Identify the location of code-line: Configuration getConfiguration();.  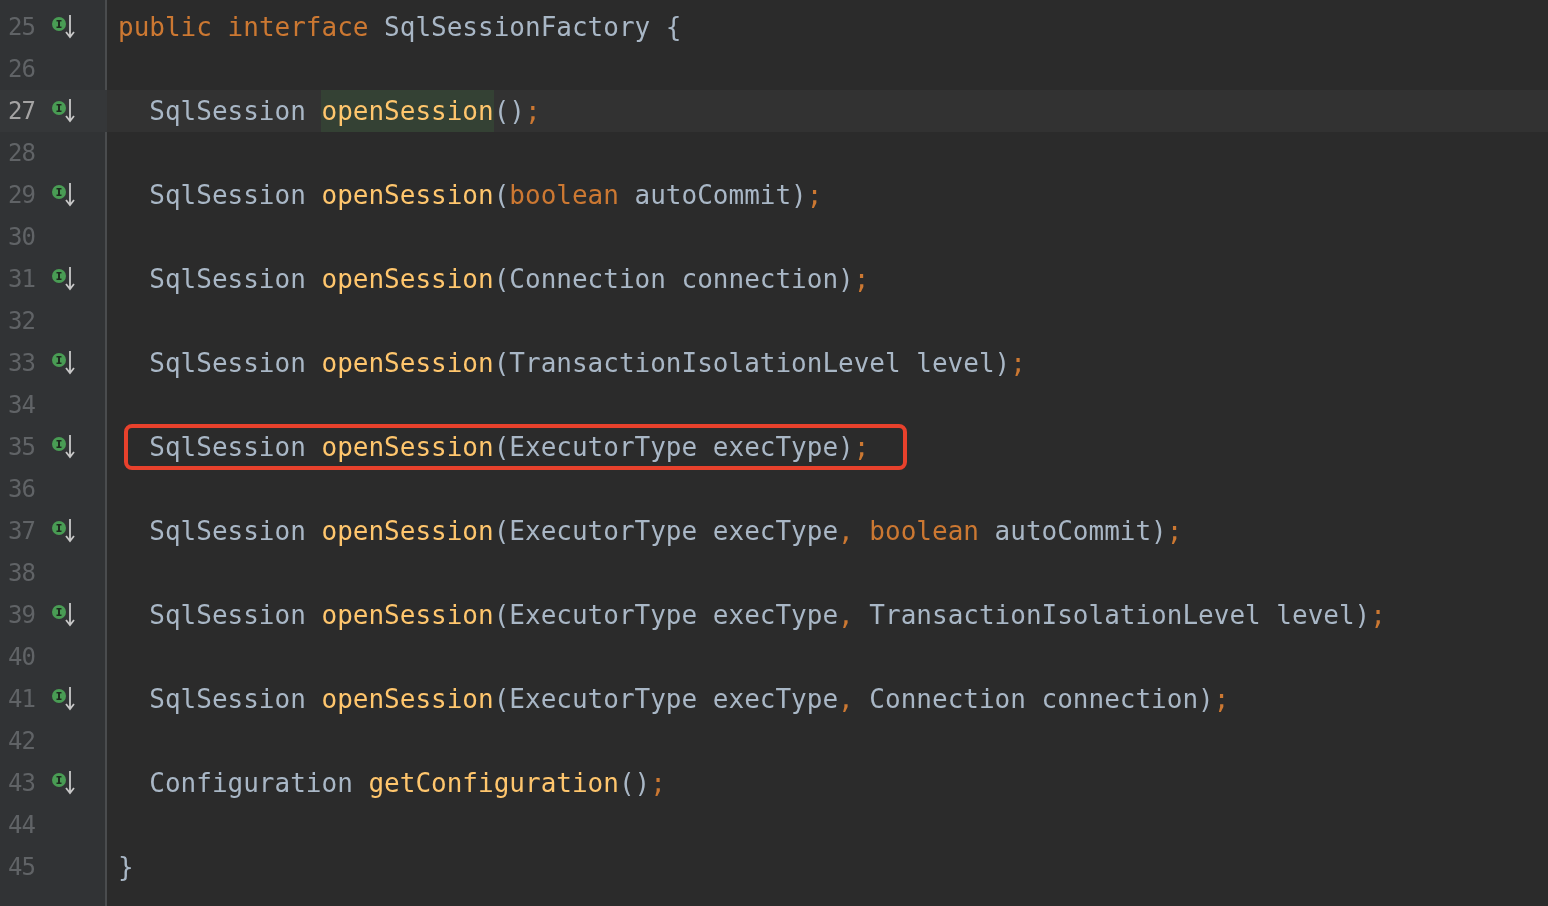
(407, 783).